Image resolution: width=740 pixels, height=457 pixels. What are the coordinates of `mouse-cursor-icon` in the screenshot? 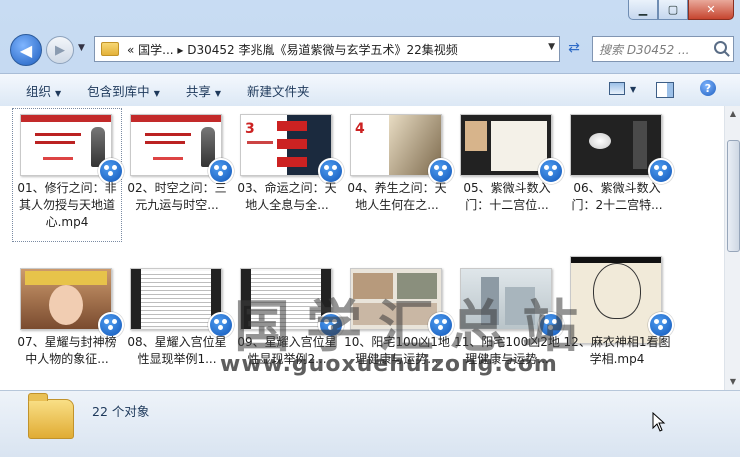 It's located at (659, 422).